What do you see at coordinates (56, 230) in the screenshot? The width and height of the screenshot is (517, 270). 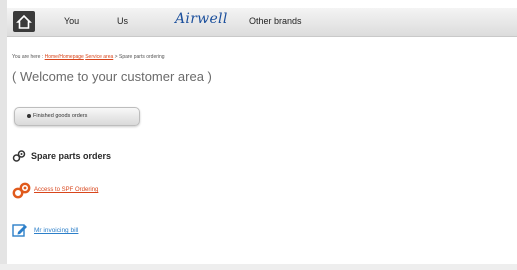 I see `invoicing-link: Mr invoicing bill` at bounding box center [56, 230].